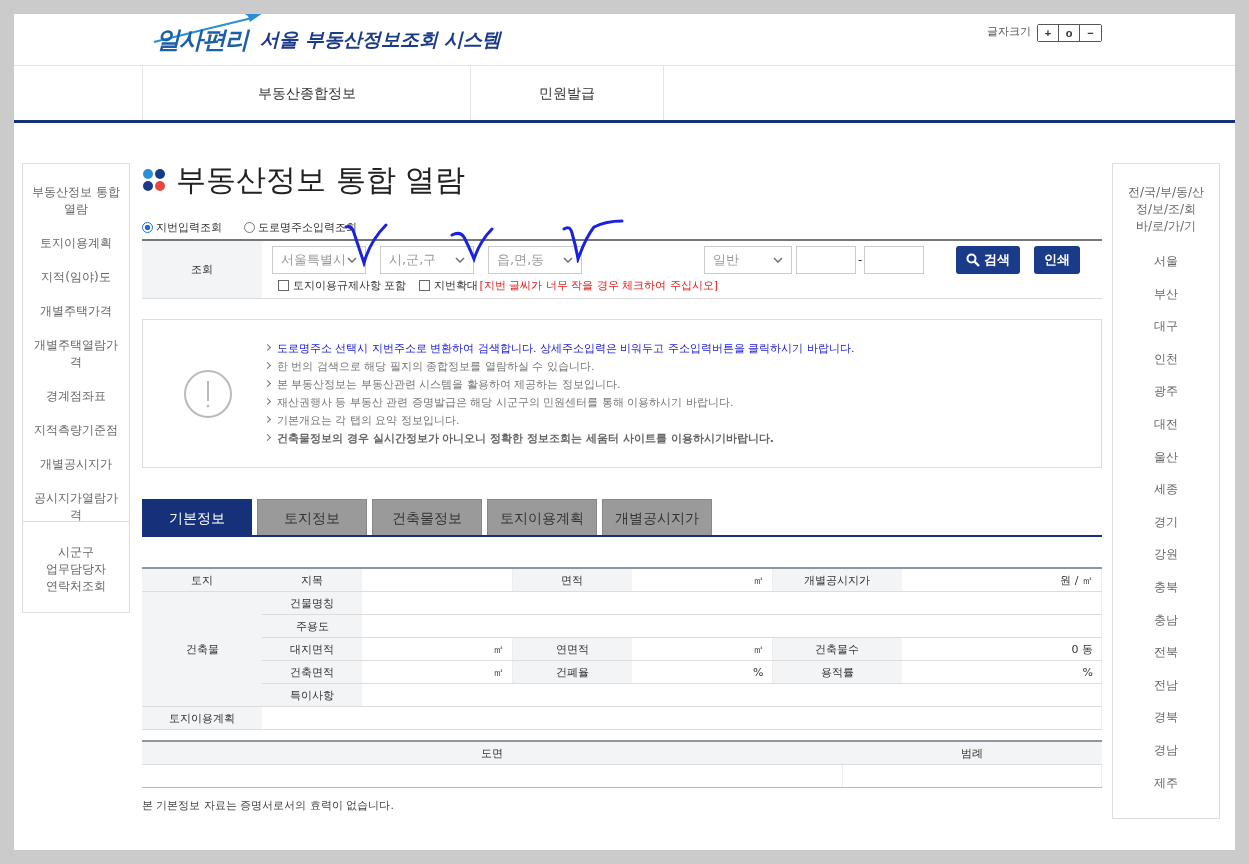 The image size is (1249, 864). What do you see at coordinates (321, 179) in the screenshot?
I see `page-title: 부동산정보 통합 열람` at bounding box center [321, 179].